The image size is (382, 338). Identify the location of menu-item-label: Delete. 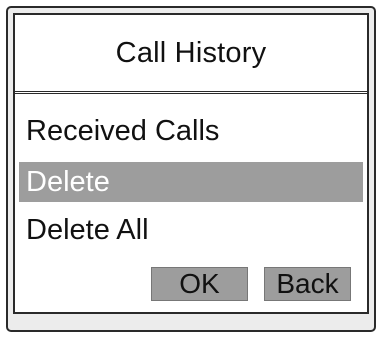
(68, 181).